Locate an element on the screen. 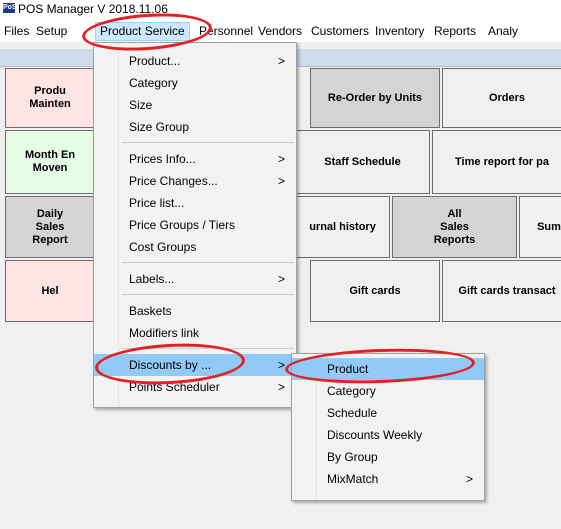 The image size is (561, 529). submenu-item-category: Category is located at coordinates (388, 391).